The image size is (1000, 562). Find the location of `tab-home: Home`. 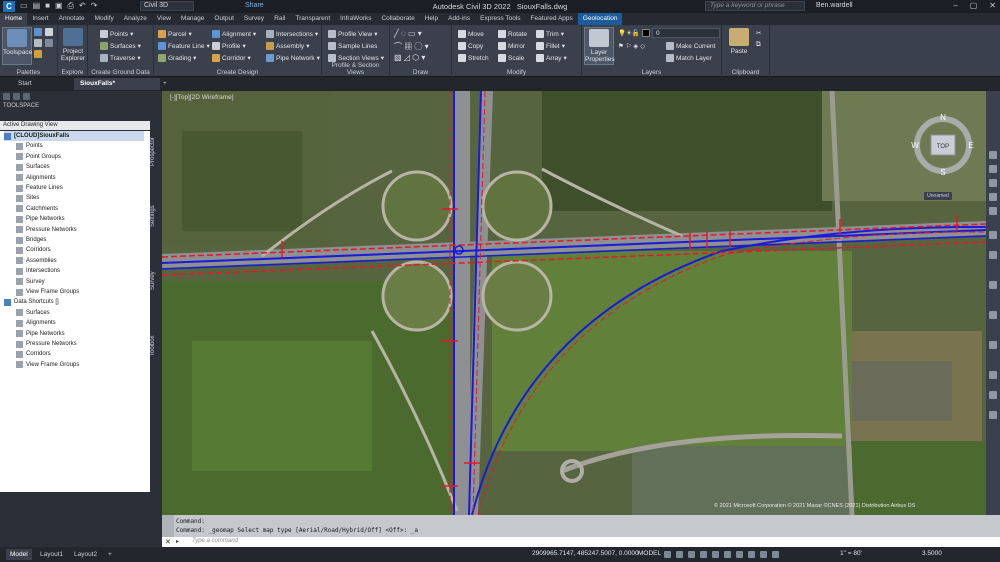

tab-home: Home is located at coordinates (14, 19).